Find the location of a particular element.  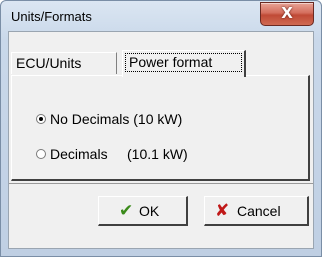

close-icon: X is located at coordinates (287, 13).